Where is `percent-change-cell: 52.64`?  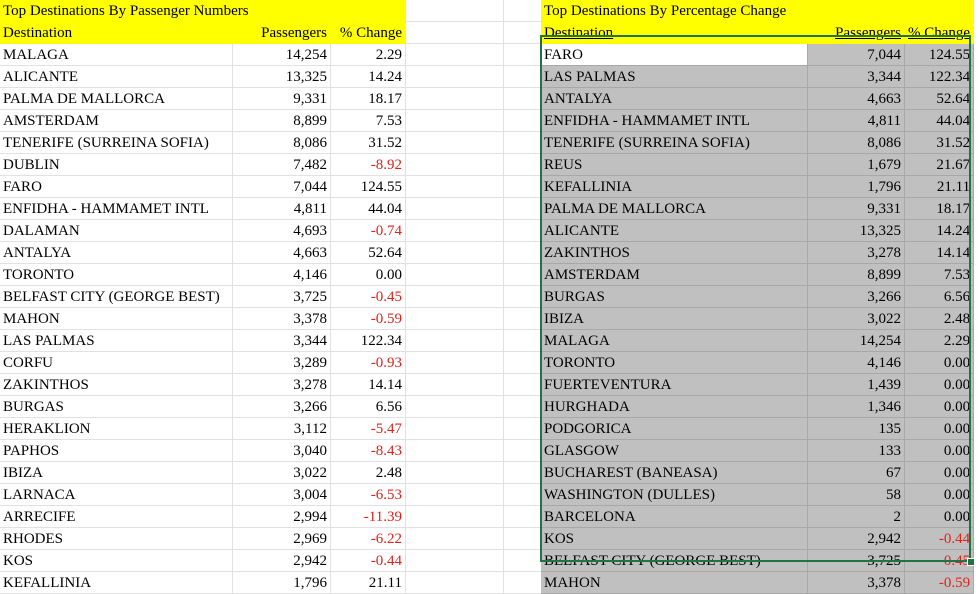 percent-change-cell: 52.64 is located at coordinates (368, 252).